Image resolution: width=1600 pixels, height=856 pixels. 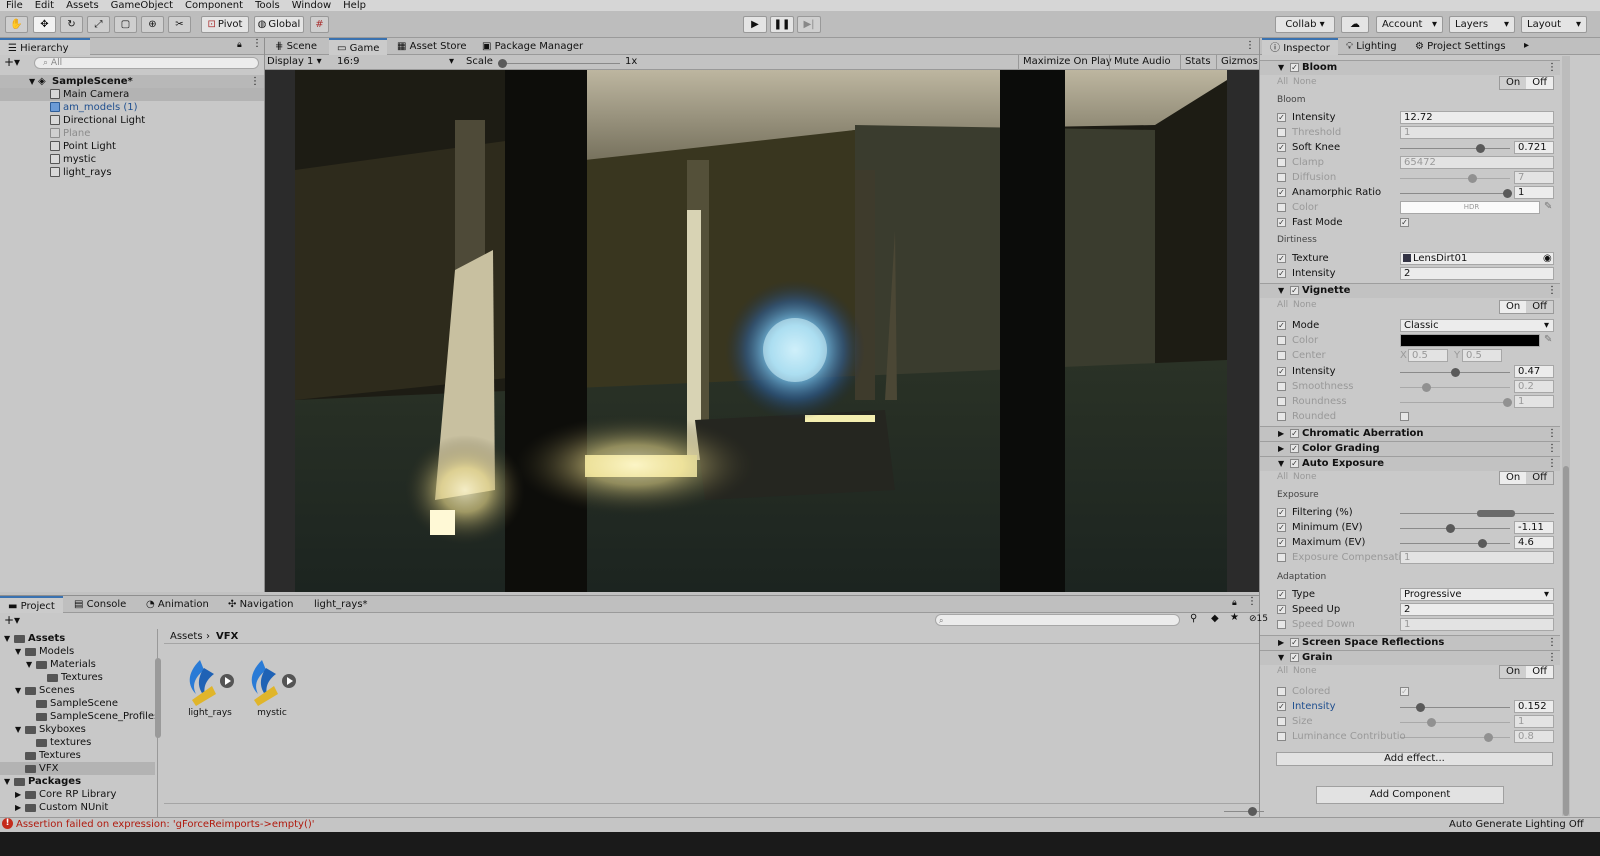 I want to click on chromatic-aberration-header: ▶ ✓ Chromatic Aberration ⋮, so click(x=1410, y=433).